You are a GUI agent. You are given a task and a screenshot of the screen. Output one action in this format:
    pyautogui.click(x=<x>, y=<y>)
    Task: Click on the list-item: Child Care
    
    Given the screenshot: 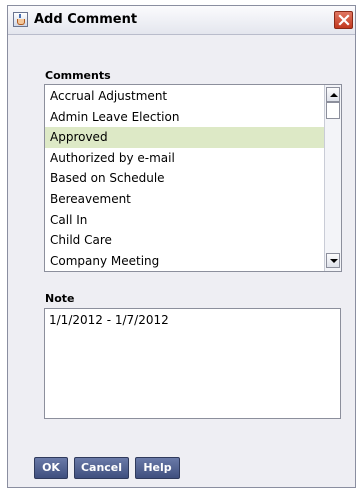 What is the action you would take?
    pyautogui.click(x=184, y=240)
    